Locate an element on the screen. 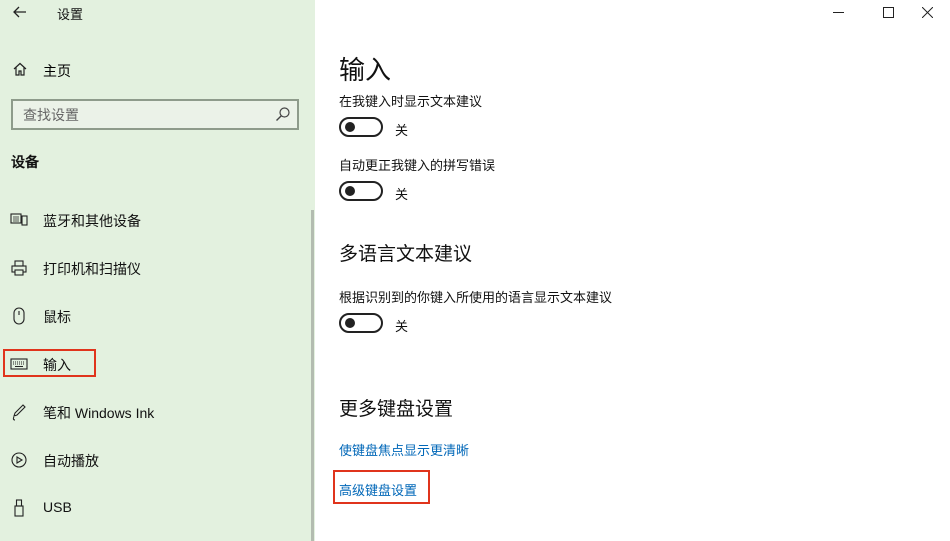  sidebar-item-label: USB is located at coordinates (57, 507).